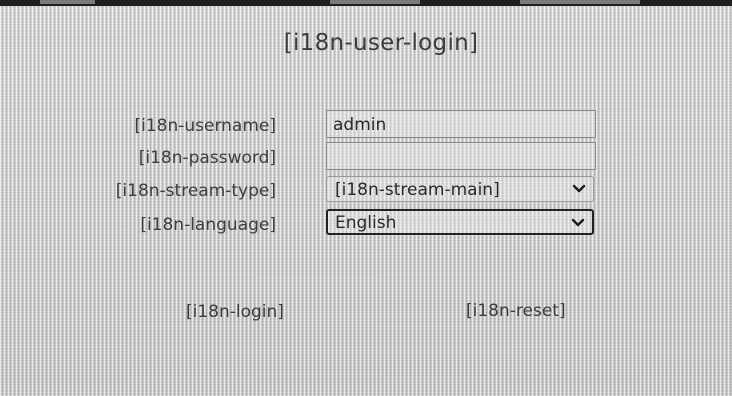 This screenshot has width=732, height=396. What do you see at coordinates (461, 124) in the screenshot?
I see `username-field: admin` at bounding box center [461, 124].